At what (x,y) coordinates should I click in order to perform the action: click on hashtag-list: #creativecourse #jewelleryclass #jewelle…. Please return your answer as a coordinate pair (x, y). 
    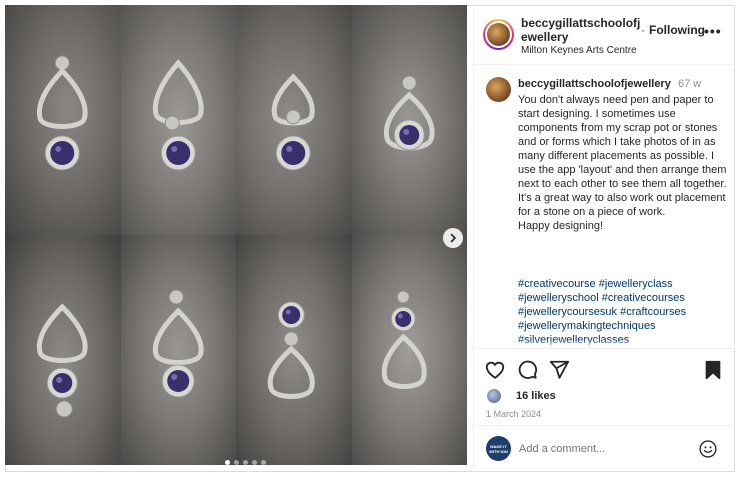
    Looking at the image, I should click on (624, 312).